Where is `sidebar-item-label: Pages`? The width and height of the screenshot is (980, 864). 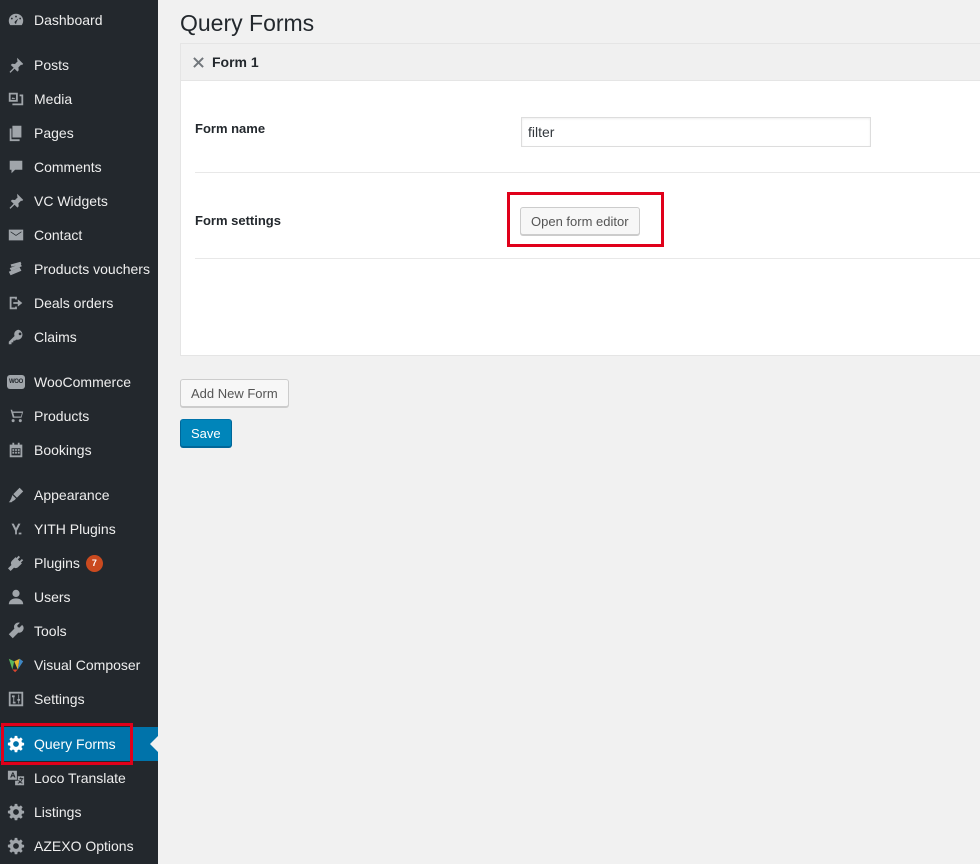 sidebar-item-label: Pages is located at coordinates (54, 133).